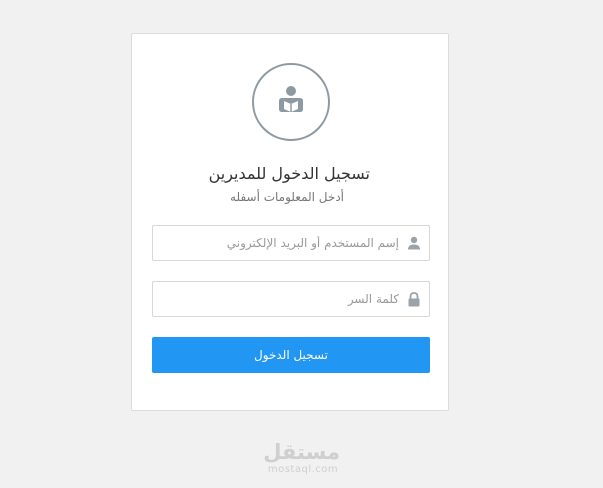 The image size is (603, 488). What do you see at coordinates (414, 299) in the screenshot?
I see `lock-icon` at bounding box center [414, 299].